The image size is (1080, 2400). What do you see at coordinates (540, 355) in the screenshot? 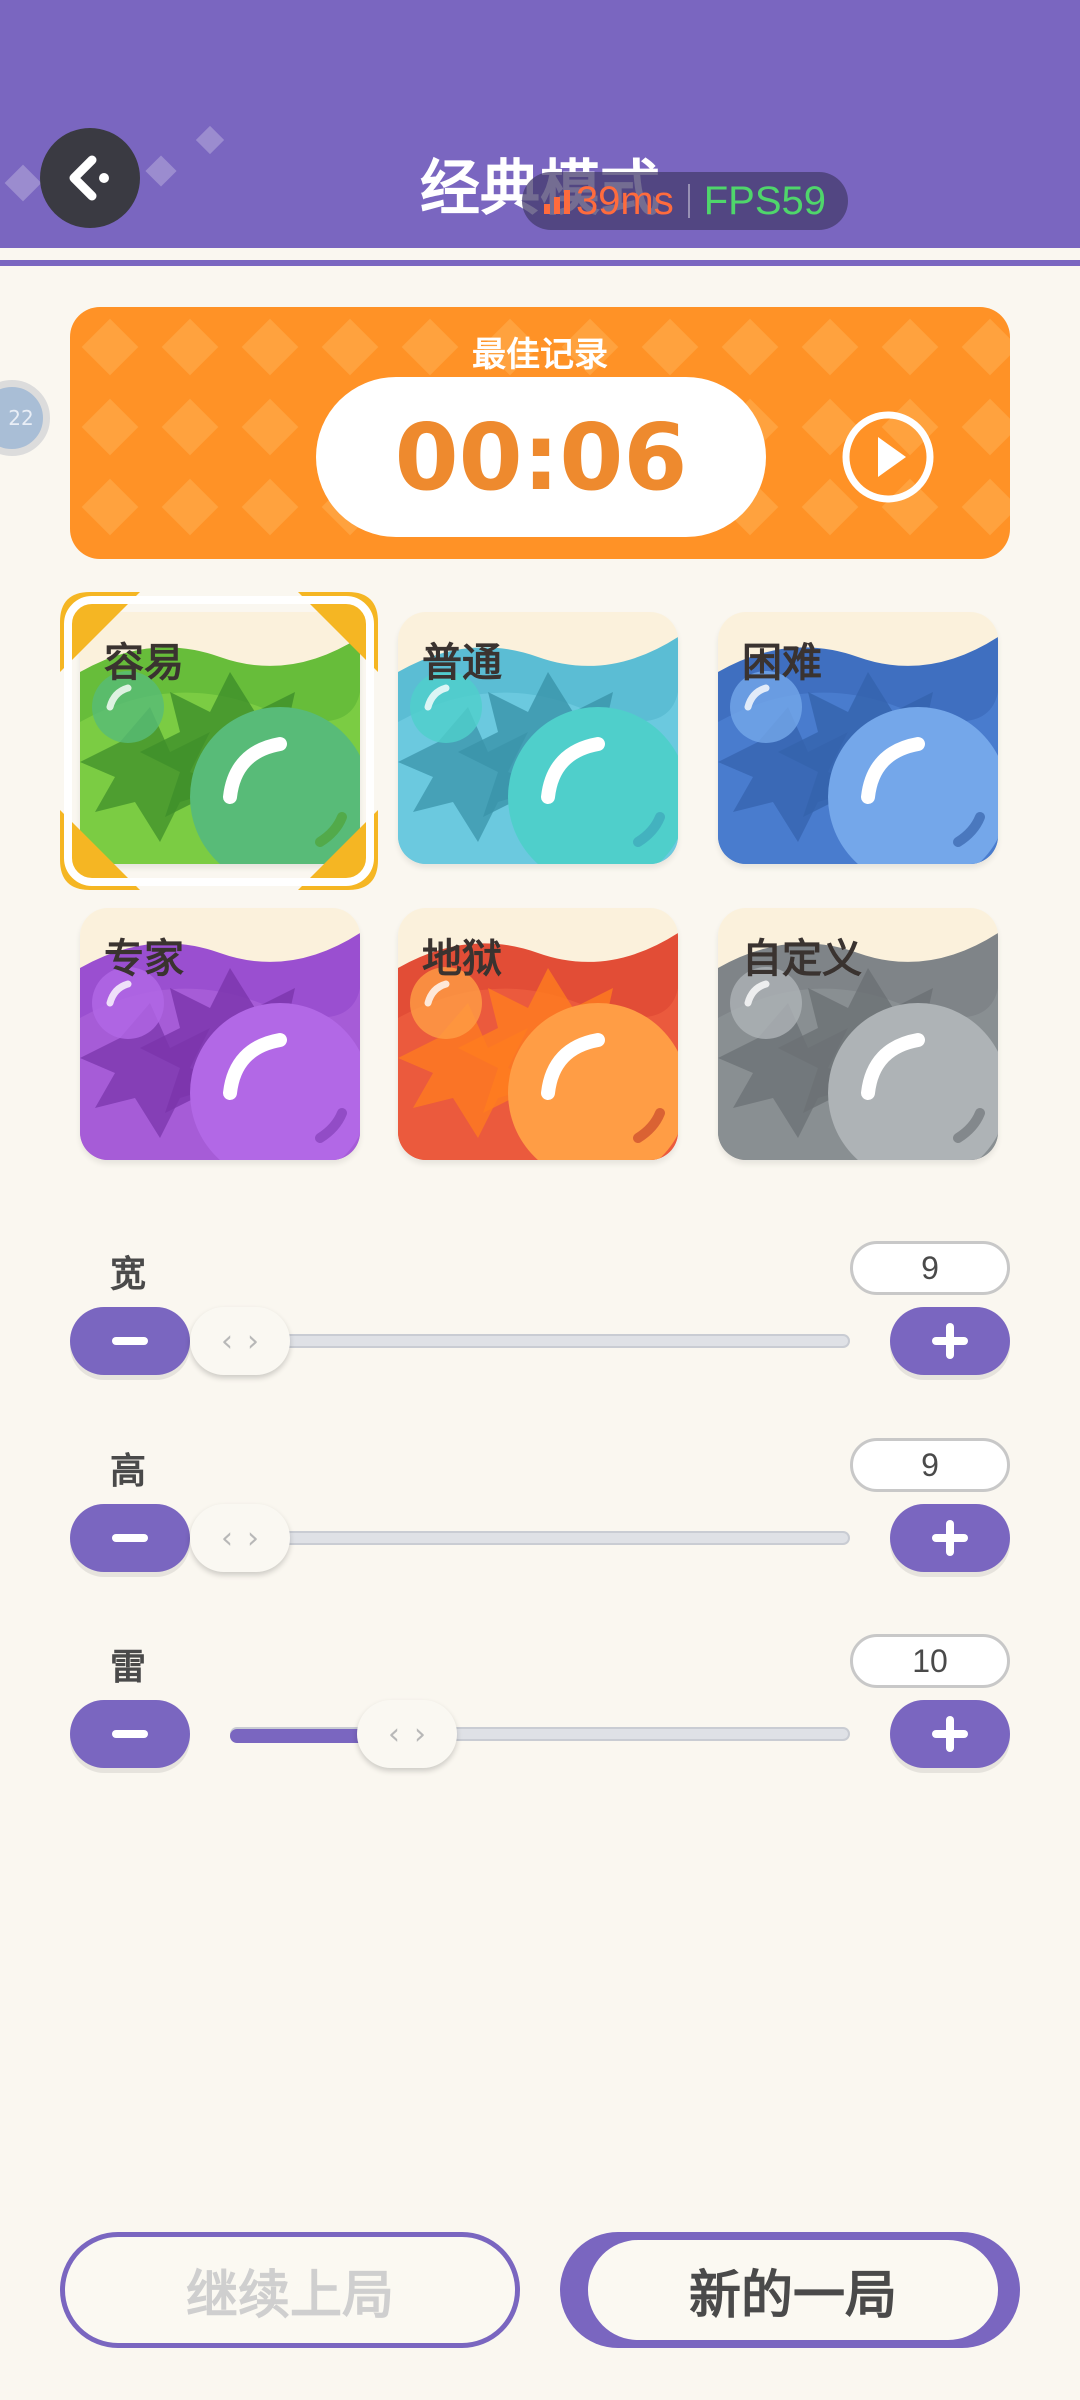
I see `best-record-label: 最佳记录` at bounding box center [540, 355].